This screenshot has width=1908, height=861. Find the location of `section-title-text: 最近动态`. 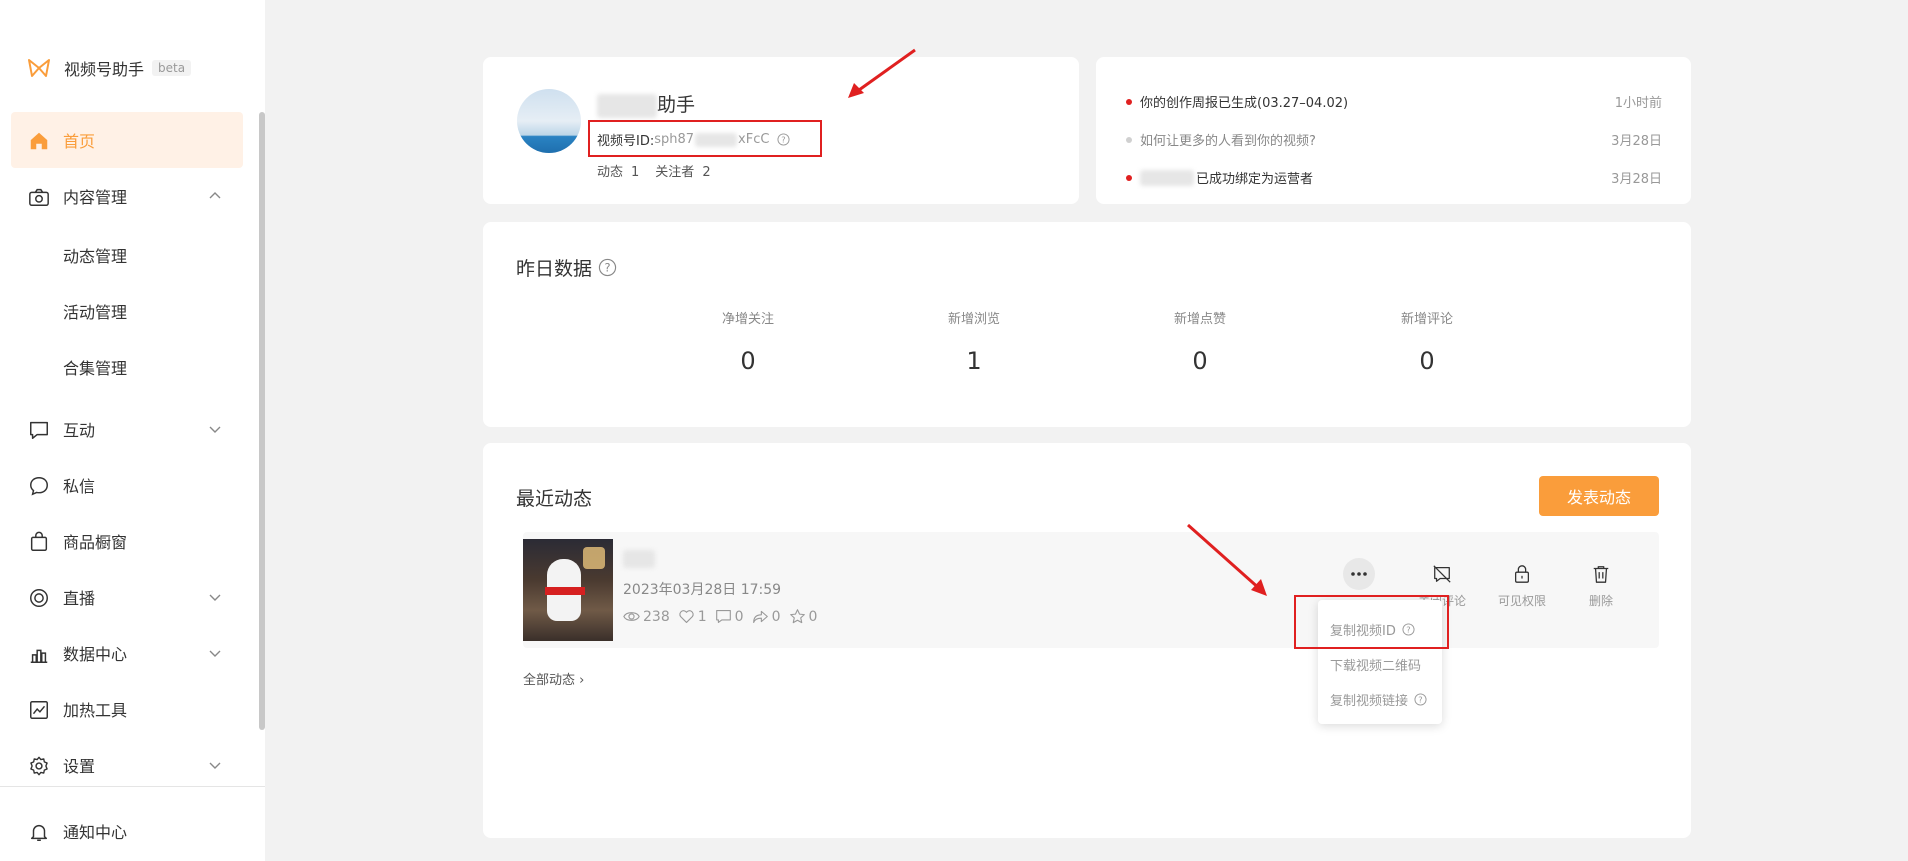

section-title-text: 最近动态 is located at coordinates (554, 499).